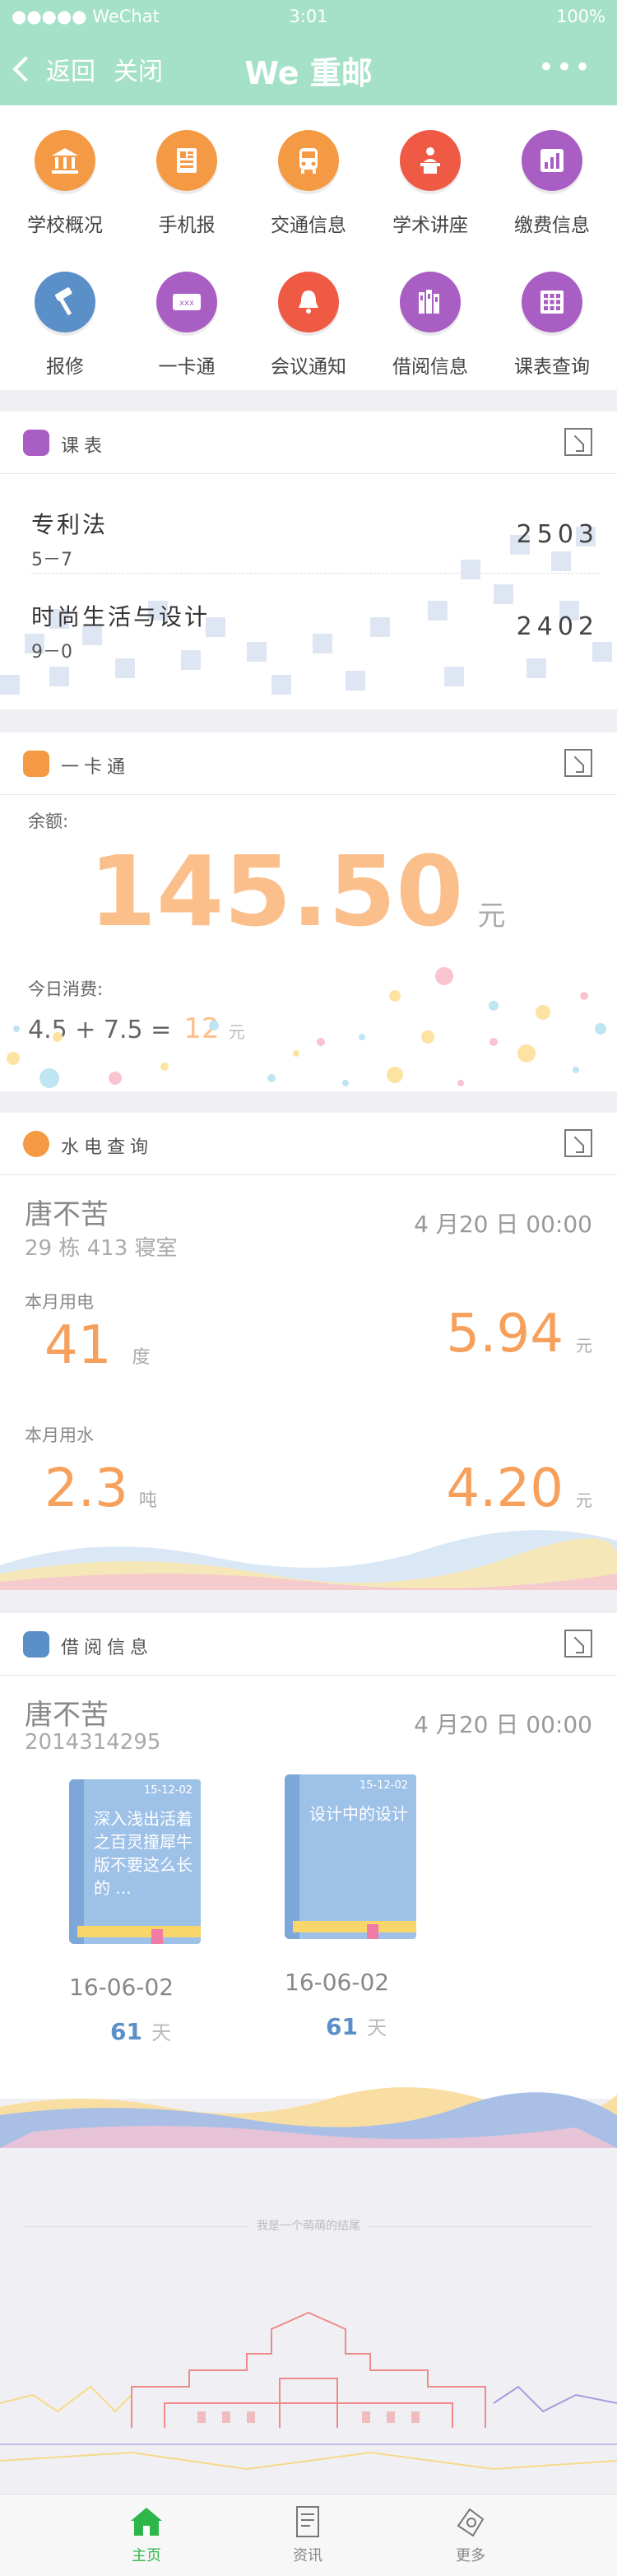 Image resolution: width=617 pixels, height=2576 pixels. I want to click on bus-icon, so click(308, 160).